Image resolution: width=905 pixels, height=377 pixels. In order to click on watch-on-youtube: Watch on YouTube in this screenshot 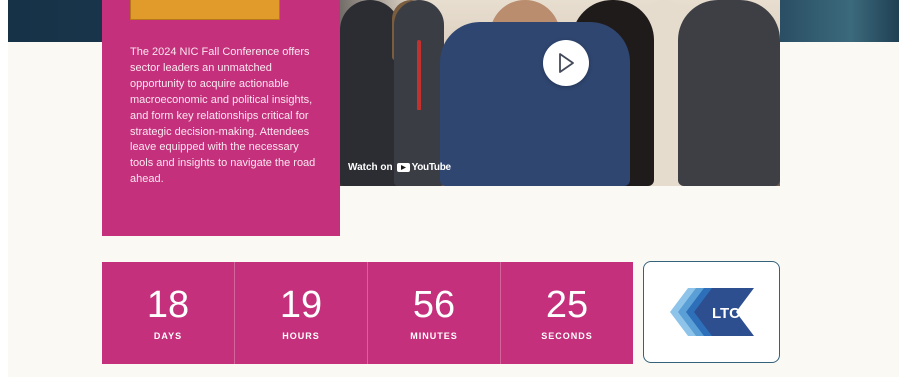, I will do `click(399, 167)`.